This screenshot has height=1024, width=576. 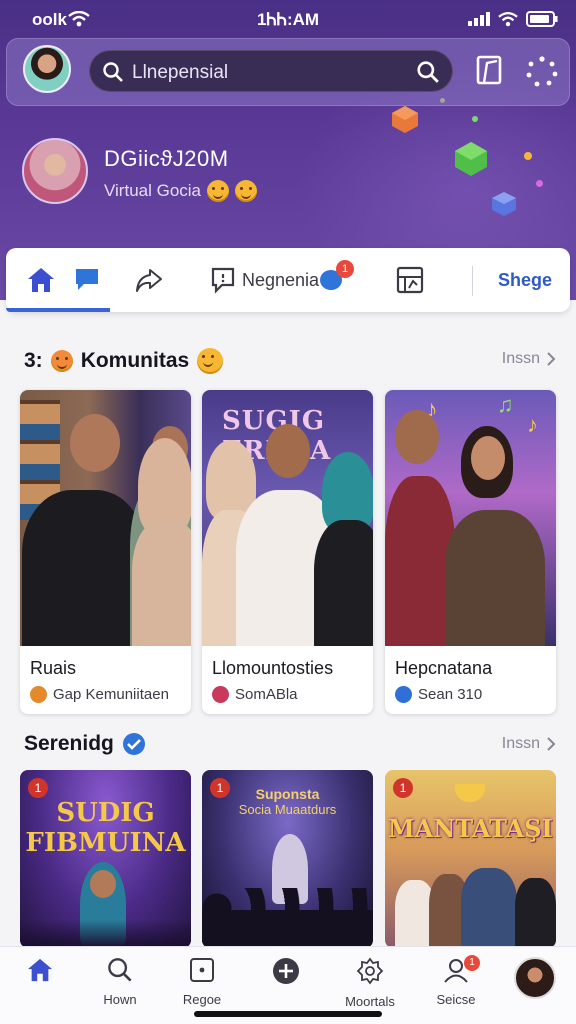 I want to click on nav-label: Moortals, so click(x=370, y=1001).